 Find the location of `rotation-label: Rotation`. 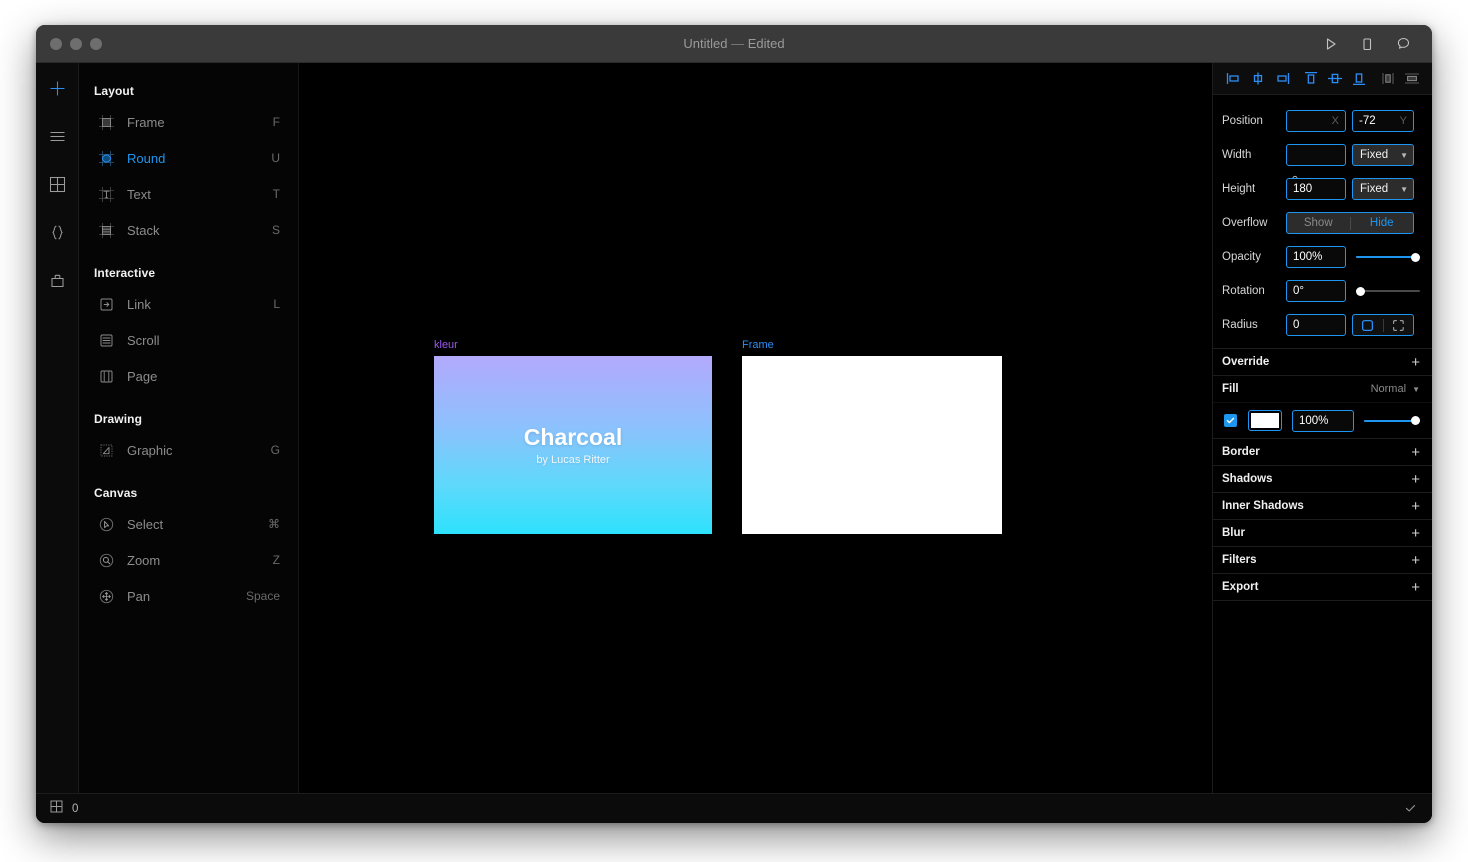

rotation-label: Rotation is located at coordinates (1243, 291).